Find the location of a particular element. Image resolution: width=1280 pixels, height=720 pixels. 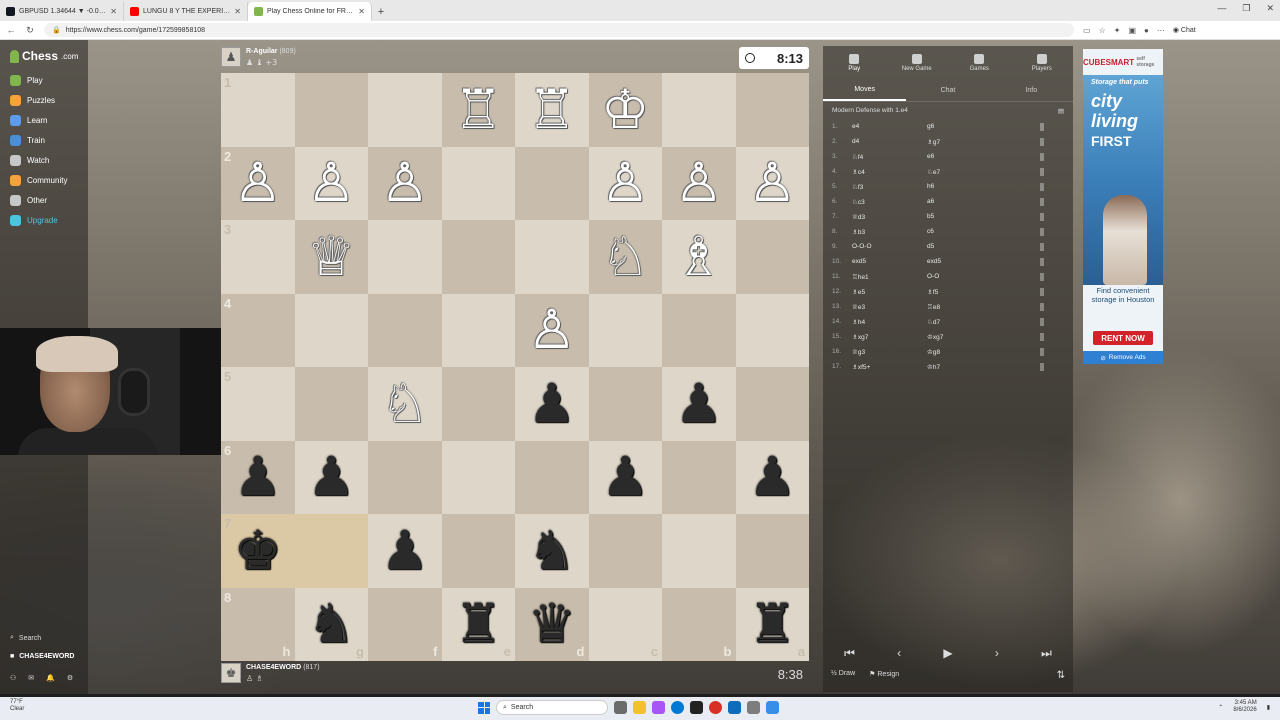

board-square: 7 ♚ is located at coordinates (258, 551).